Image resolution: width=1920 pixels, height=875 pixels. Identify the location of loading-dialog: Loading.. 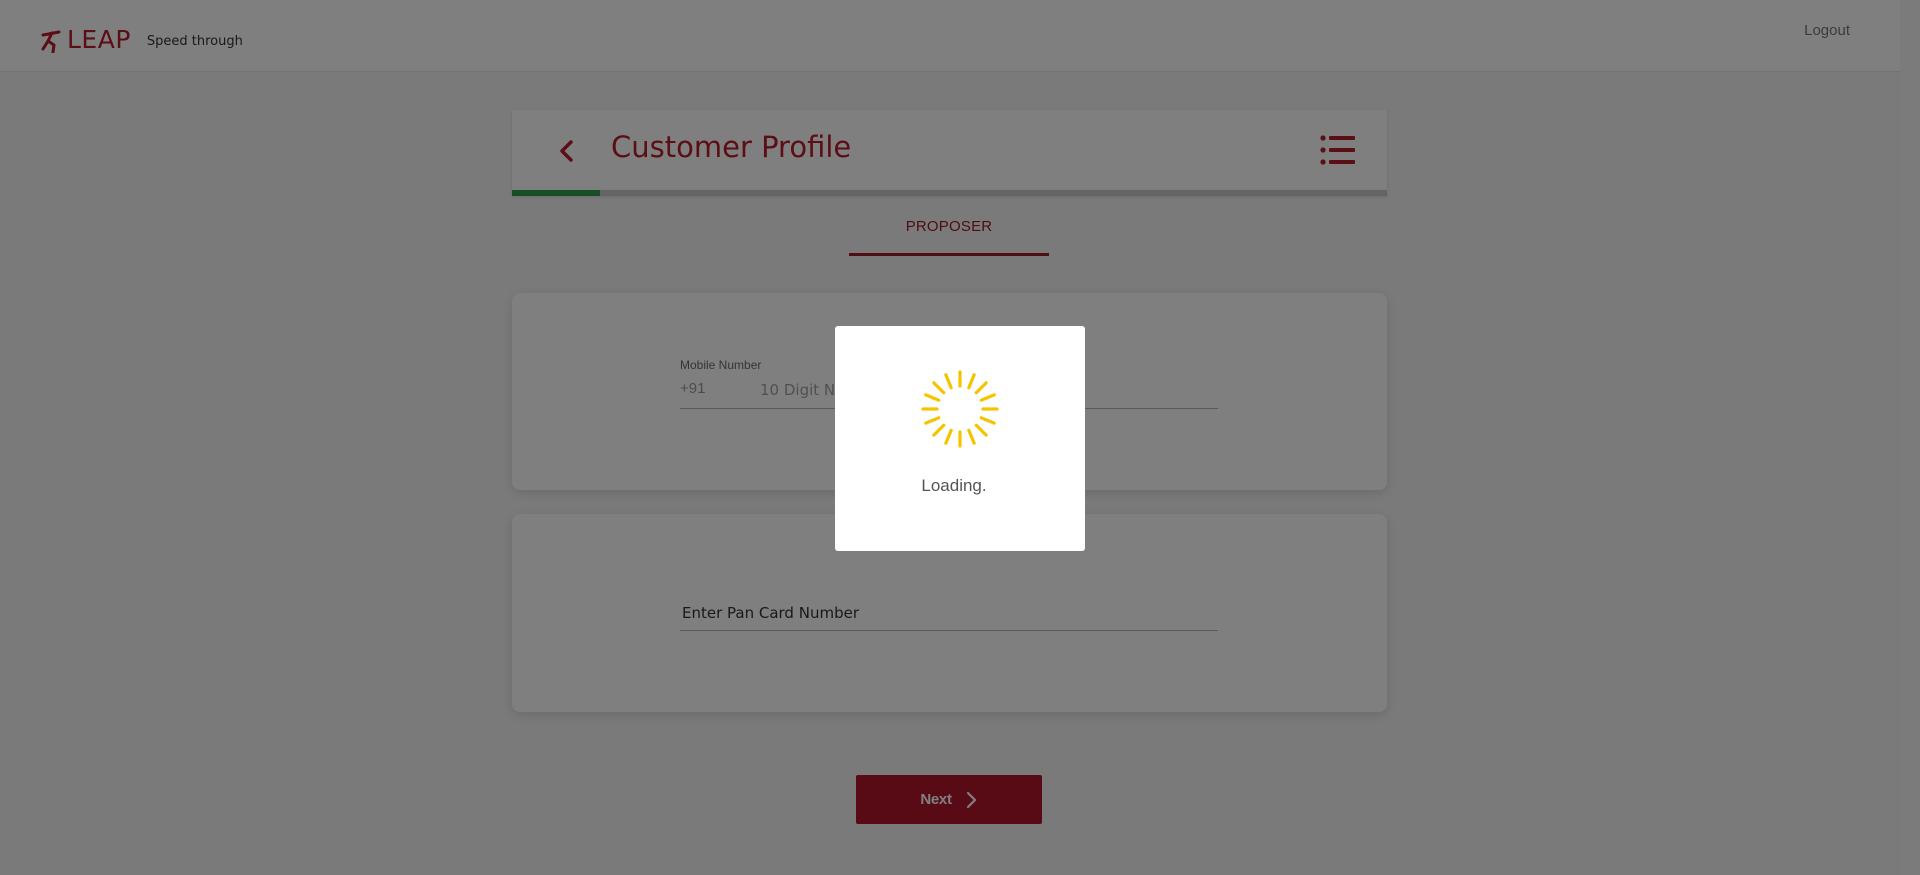
(960, 438).